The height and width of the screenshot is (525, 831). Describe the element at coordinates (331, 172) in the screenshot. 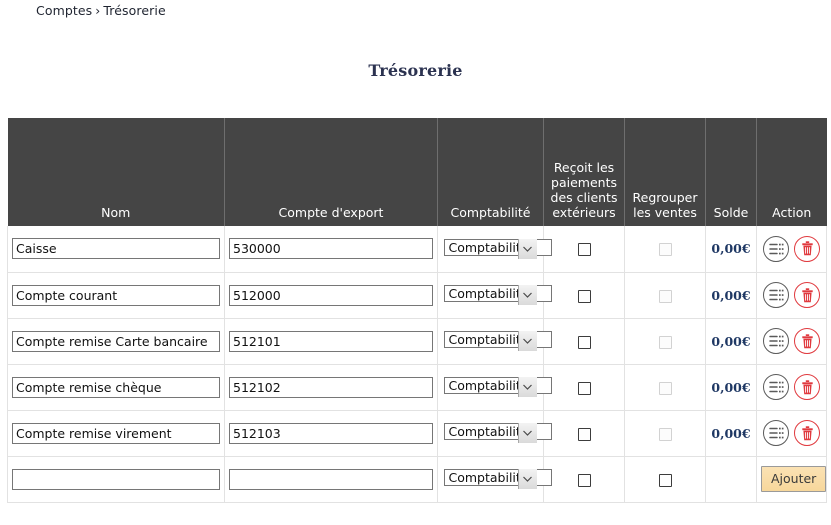

I see `column-header-export: Compte d'export` at that location.